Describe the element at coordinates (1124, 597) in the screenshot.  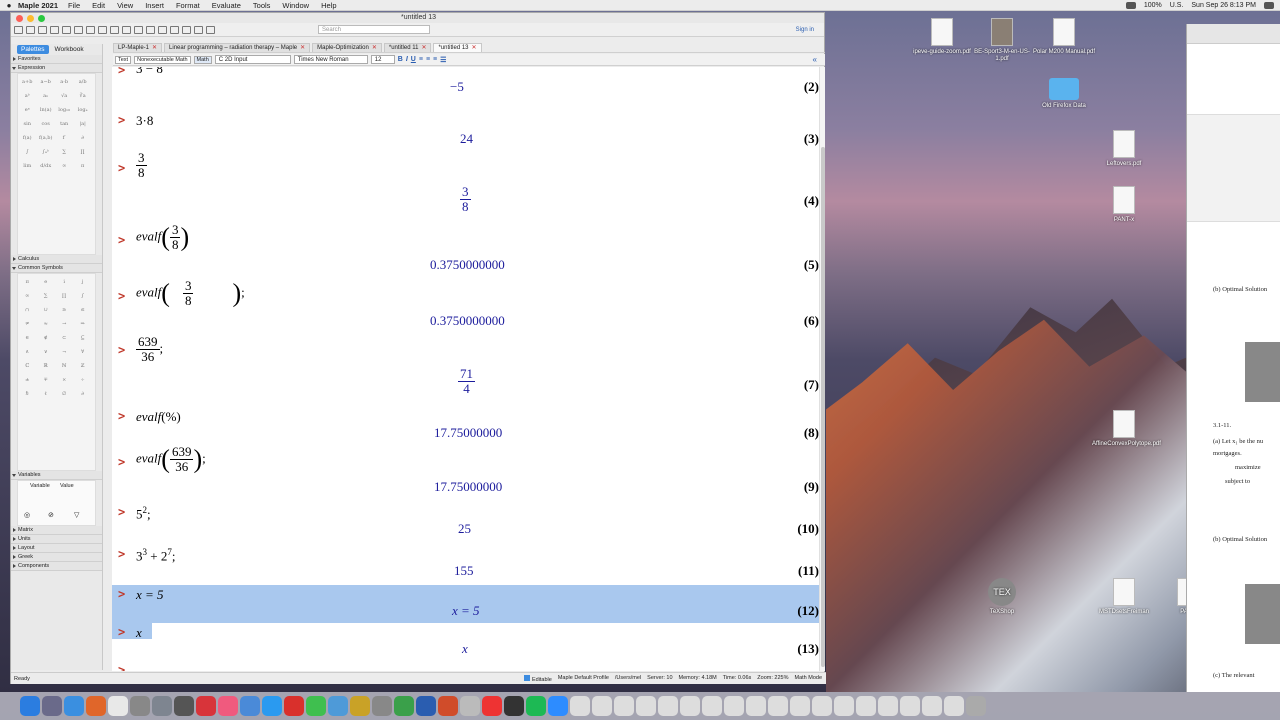
I see `desktop-icon-file: MSTDsetsFreiman` at that location.